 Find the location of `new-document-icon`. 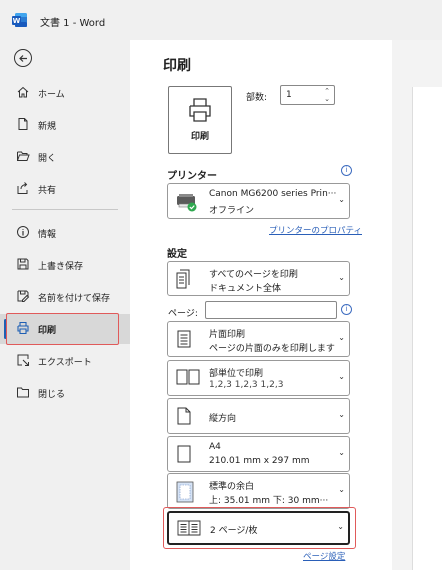

new-document-icon is located at coordinates (23, 124).